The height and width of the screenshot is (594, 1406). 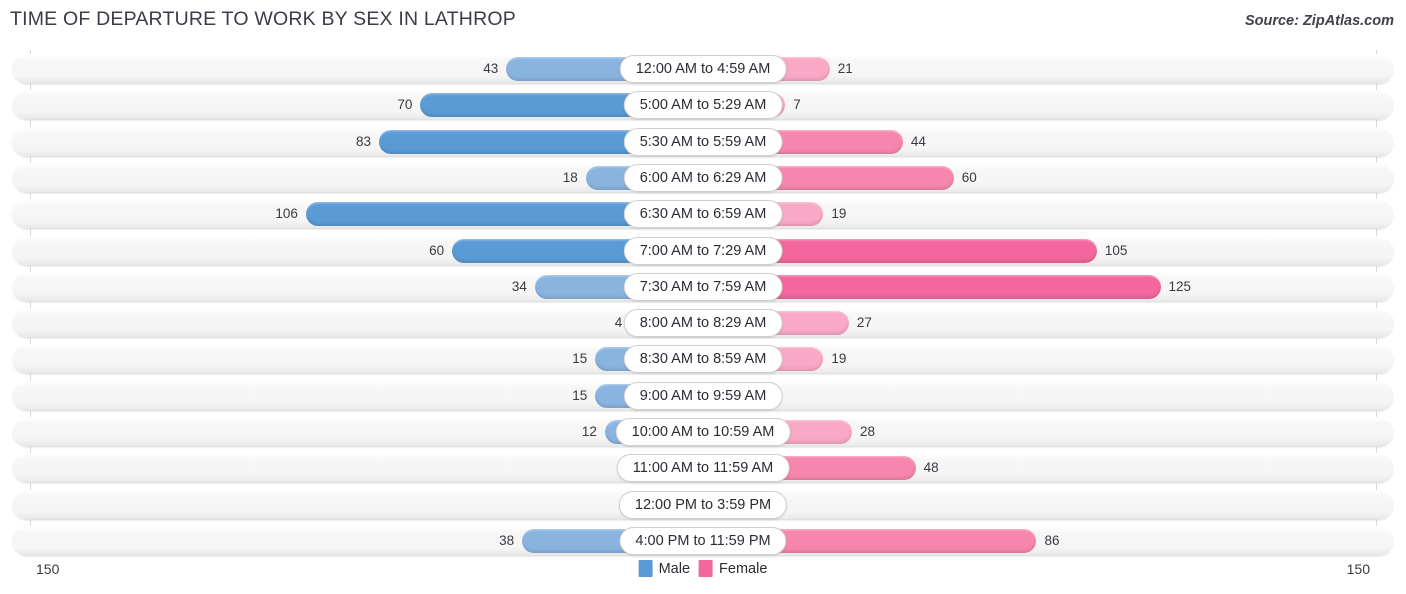 What do you see at coordinates (931, 468) in the screenshot?
I see `value-label-female: 48` at bounding box center [931, 468].